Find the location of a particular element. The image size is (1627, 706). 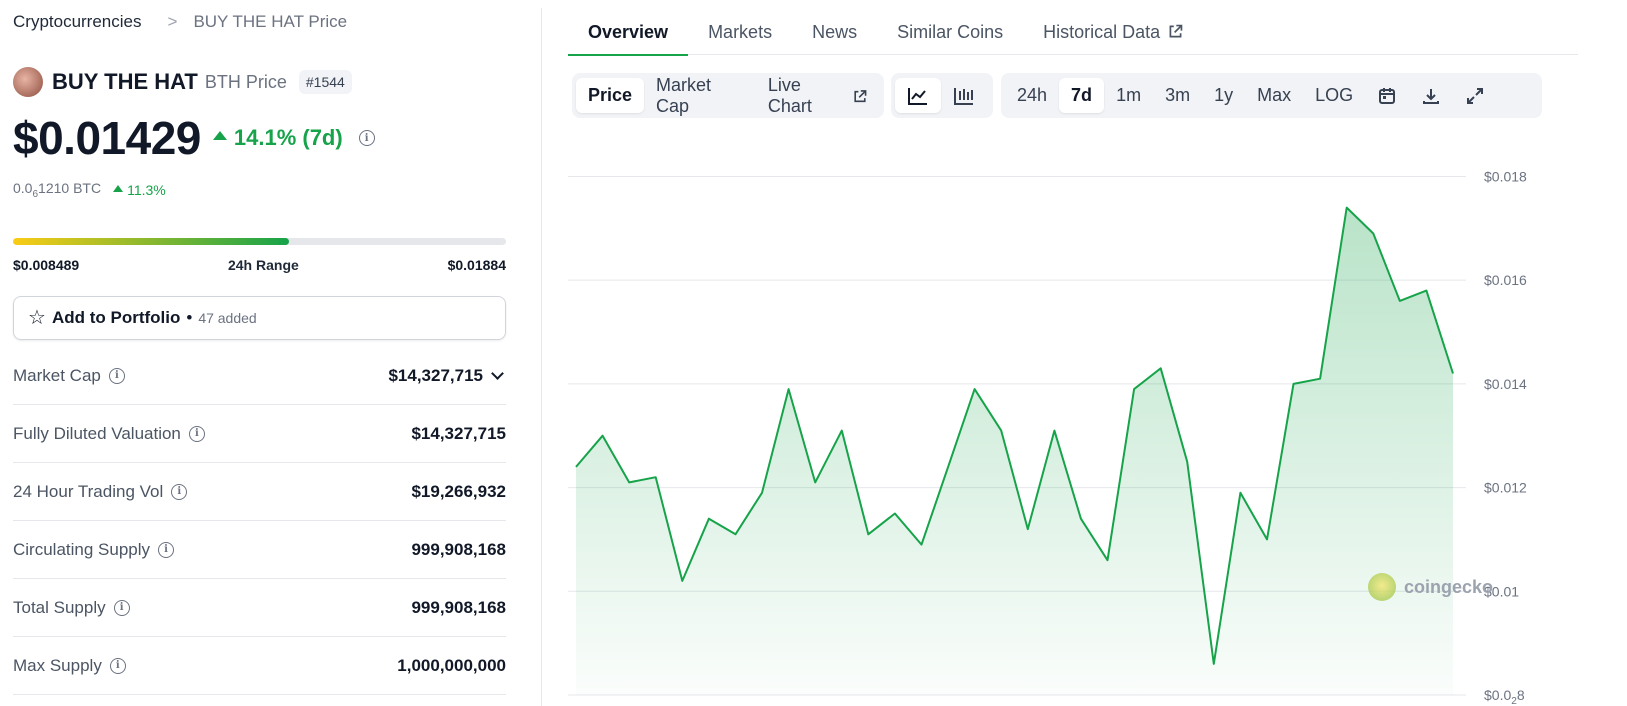

tab-similar-coins: Similar Coins is located at coordinates (950, 27).